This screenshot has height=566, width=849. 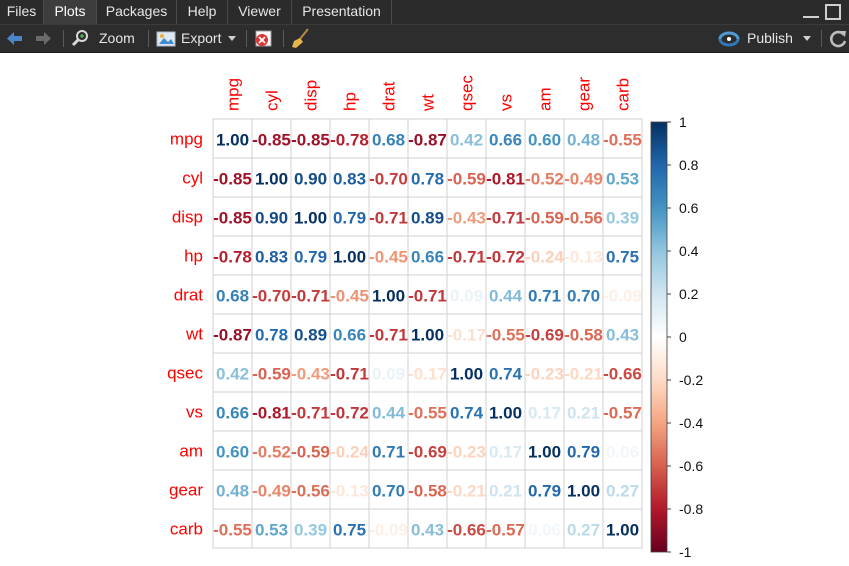 What do you see at coordinates (187, 217) in the screenshot?
I see `row-label: disp` at bounding box center [187, 217].